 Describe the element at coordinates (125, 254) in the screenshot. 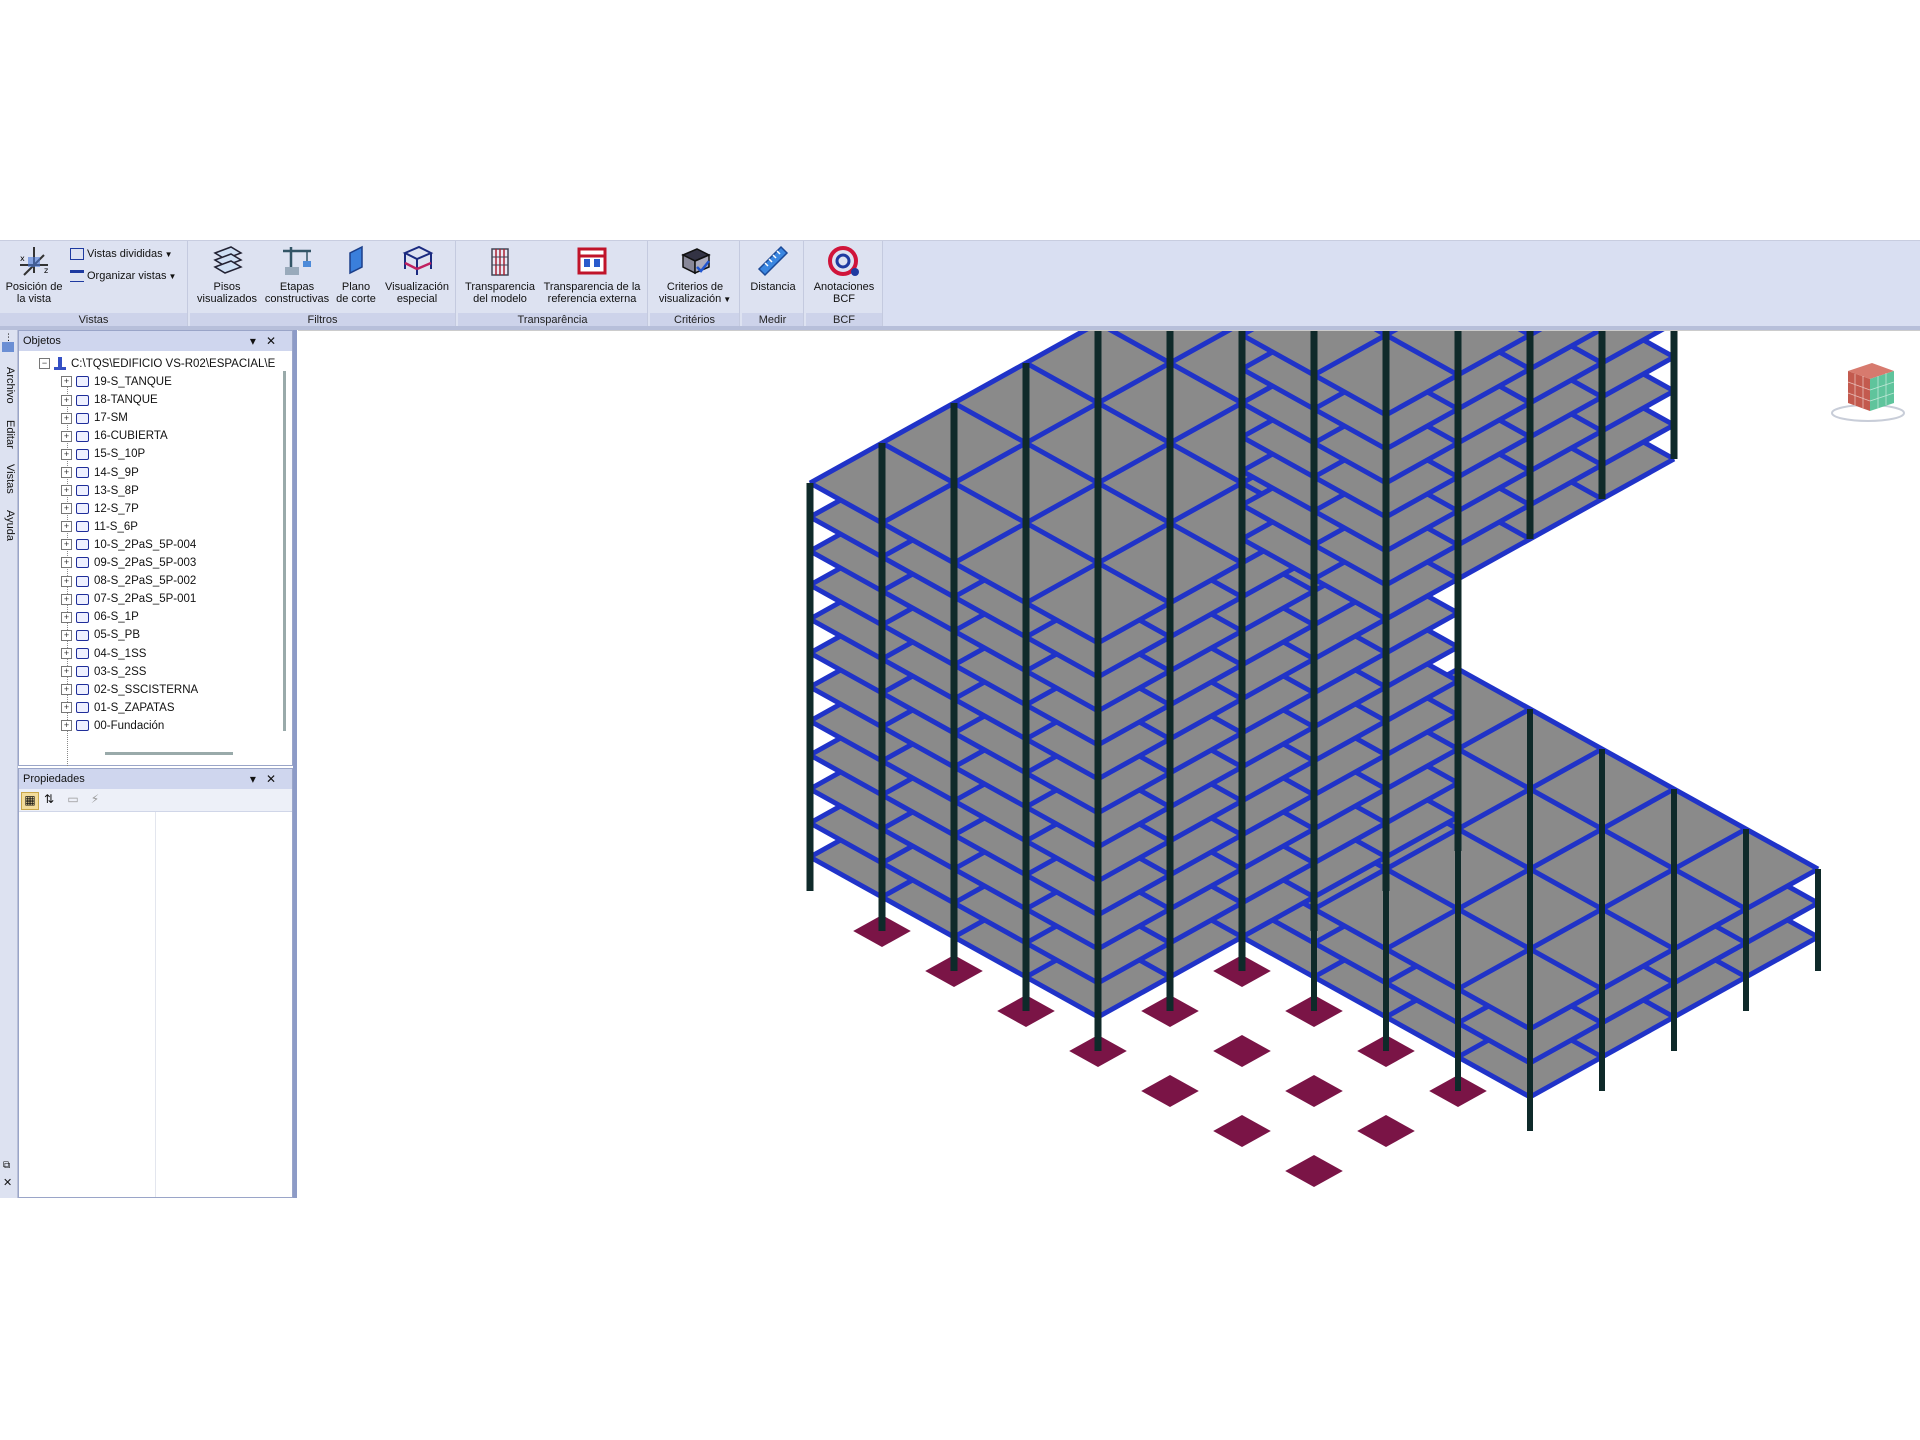

I see `vistas-divididas-label: Vistas divididas` at that location.